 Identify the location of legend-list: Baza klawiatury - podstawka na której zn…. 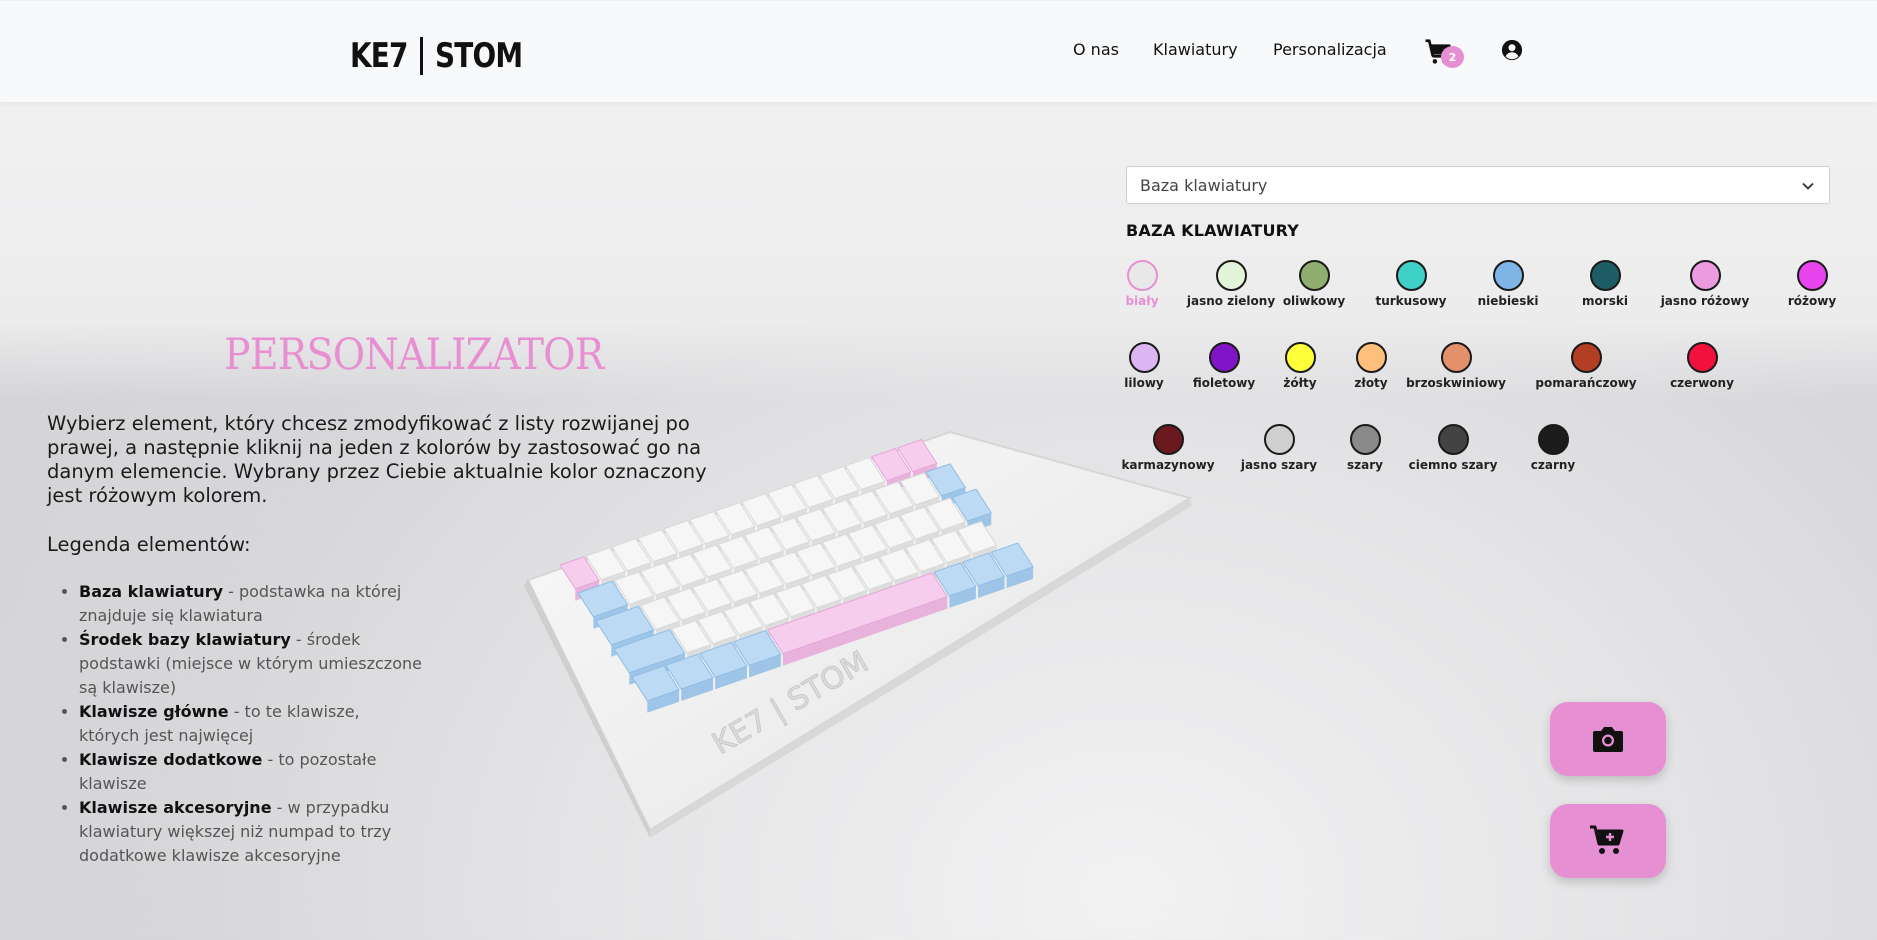
(251, 724).